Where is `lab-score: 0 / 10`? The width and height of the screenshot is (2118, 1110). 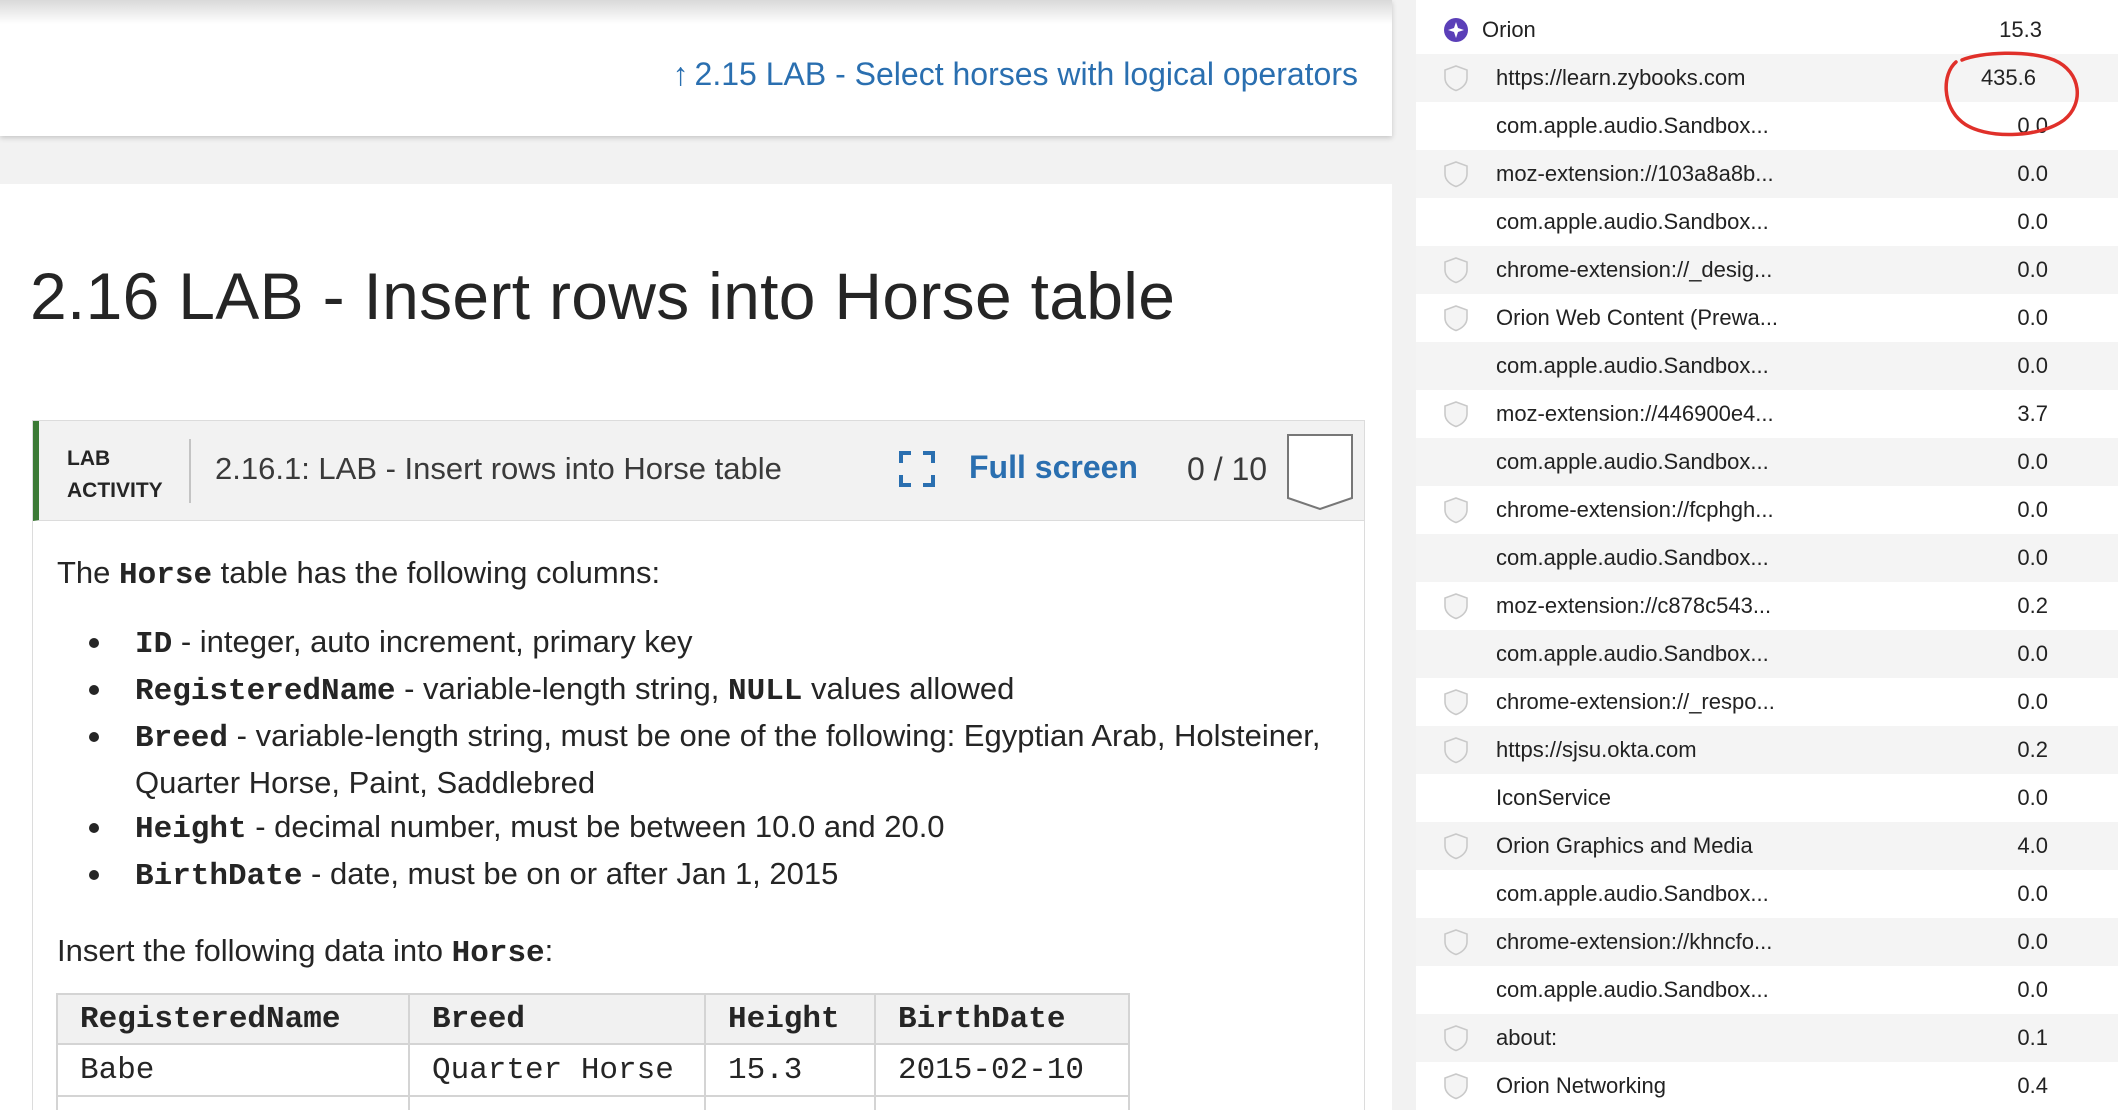
lab-score: 0 / 10 is located at coordinates (1227, 469).